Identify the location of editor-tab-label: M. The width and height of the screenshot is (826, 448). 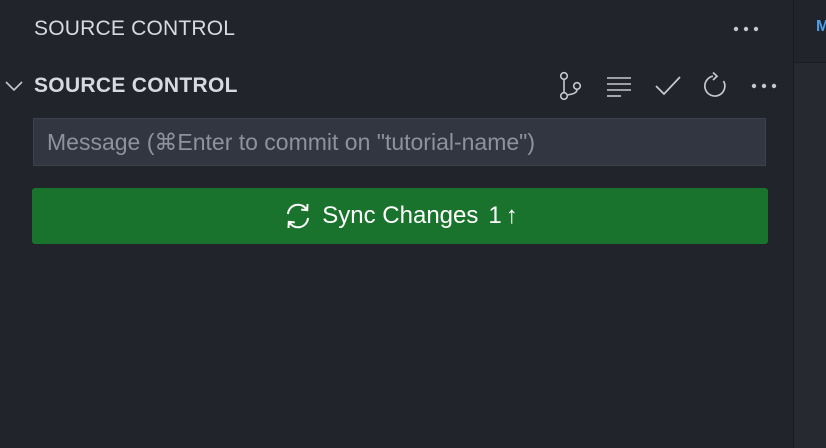
(821, 27).